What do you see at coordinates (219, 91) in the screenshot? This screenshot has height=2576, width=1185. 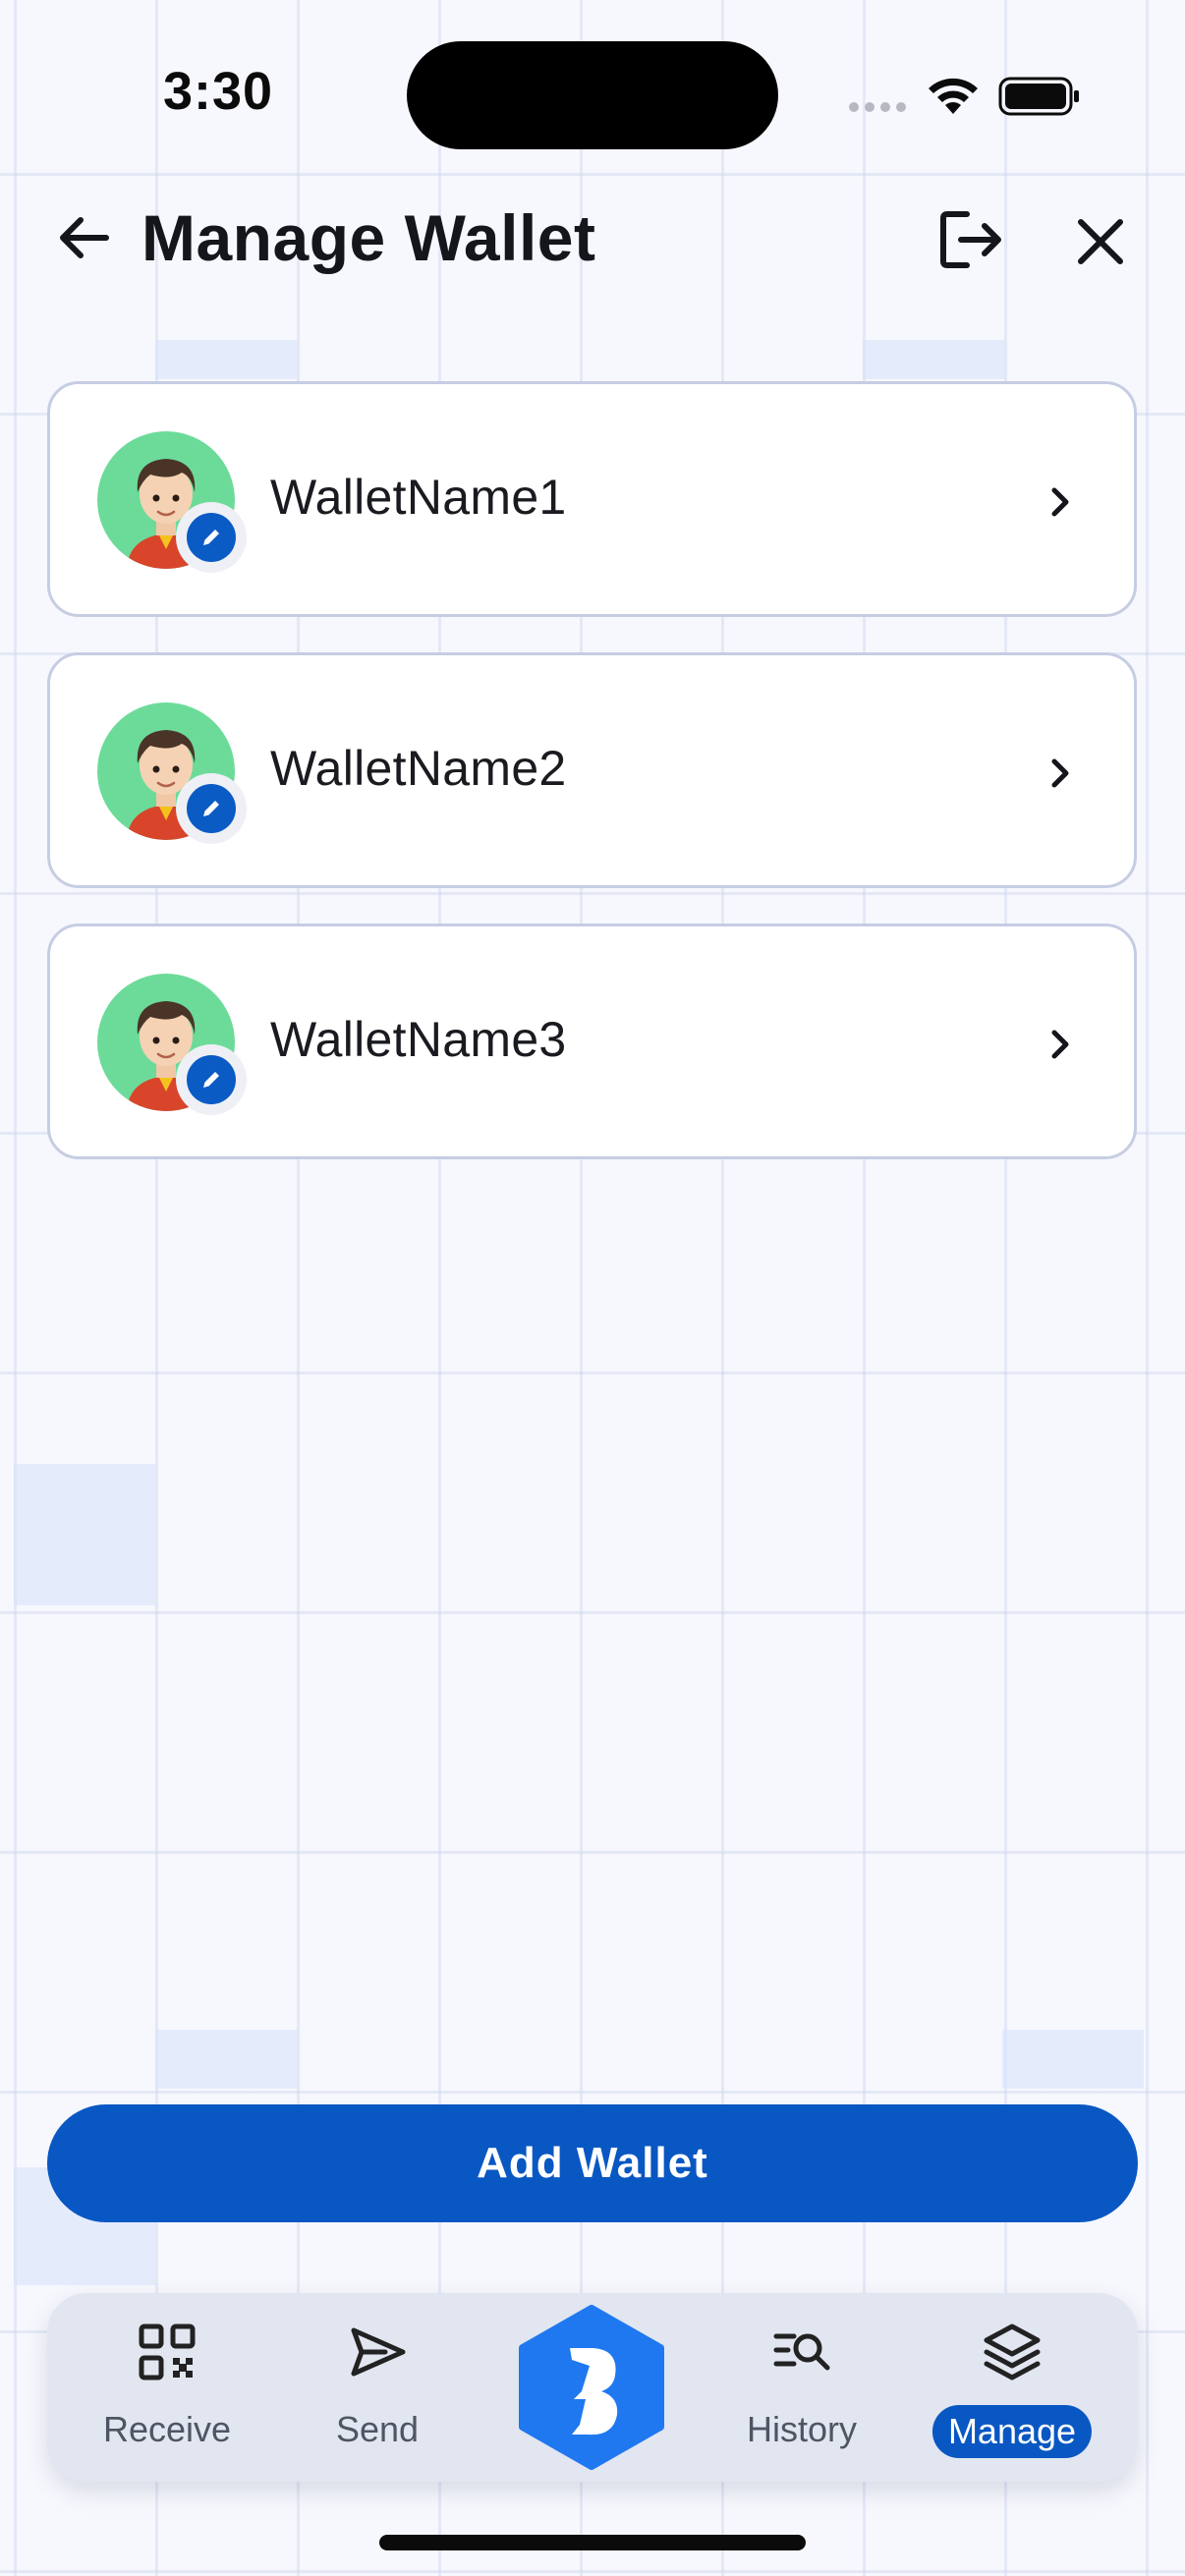 I see `status-time: 3:30` at bounding box center [219, 91].